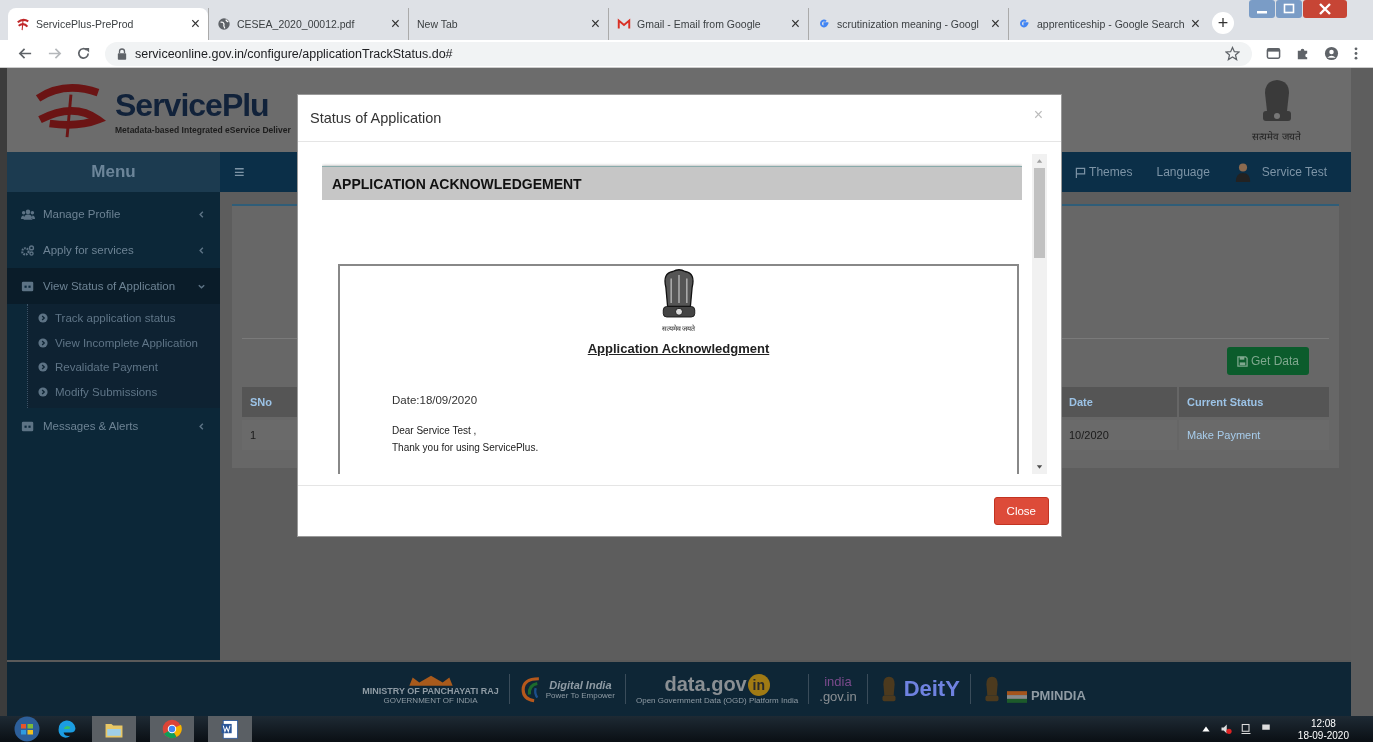 Image resolution: width=1373 pixels, height=742 pixels. What do you see at coordinates (124, 342) in the screenshot?
I see `sidebar-subitem: View Incomplete Application` at bounding box center [124, 342].